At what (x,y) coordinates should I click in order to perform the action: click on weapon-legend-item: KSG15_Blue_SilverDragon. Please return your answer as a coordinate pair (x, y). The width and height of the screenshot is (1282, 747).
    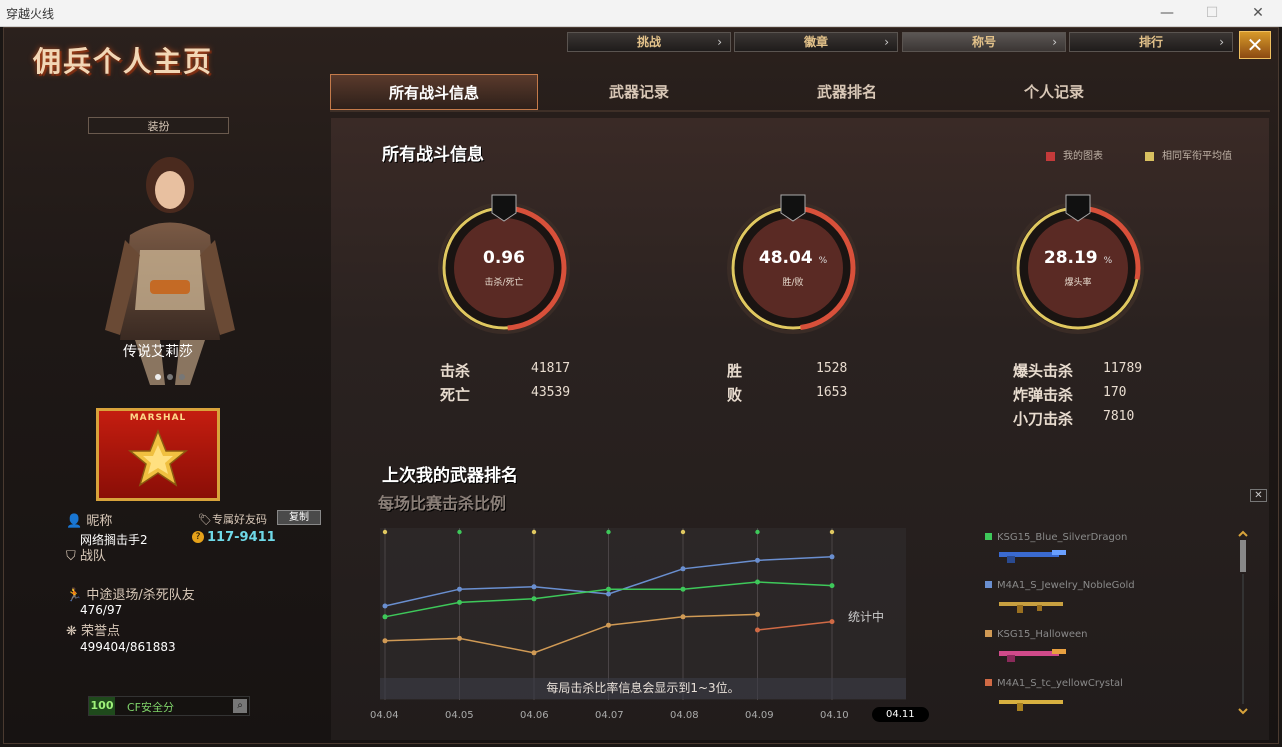
    Looking at the image, I should click on (1056, 537).